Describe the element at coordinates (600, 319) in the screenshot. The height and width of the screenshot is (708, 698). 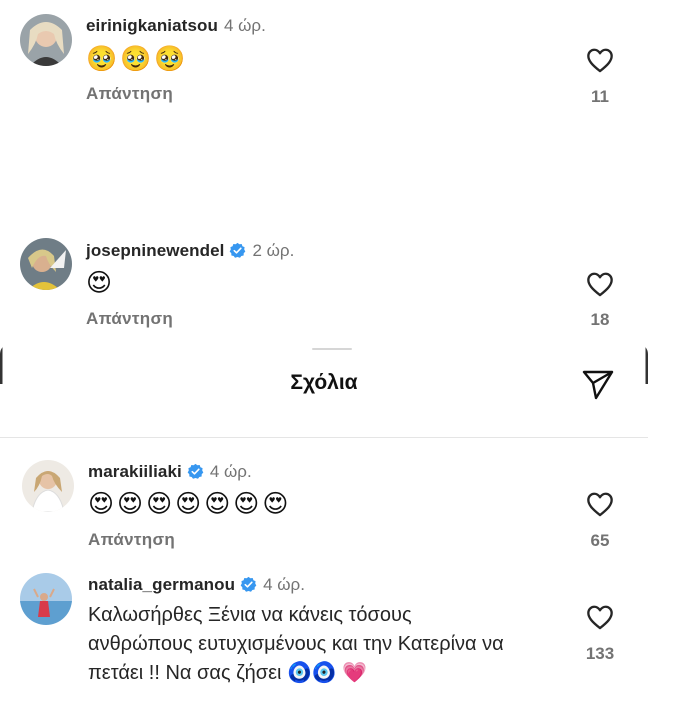
I see `like-count: 18` at that location.